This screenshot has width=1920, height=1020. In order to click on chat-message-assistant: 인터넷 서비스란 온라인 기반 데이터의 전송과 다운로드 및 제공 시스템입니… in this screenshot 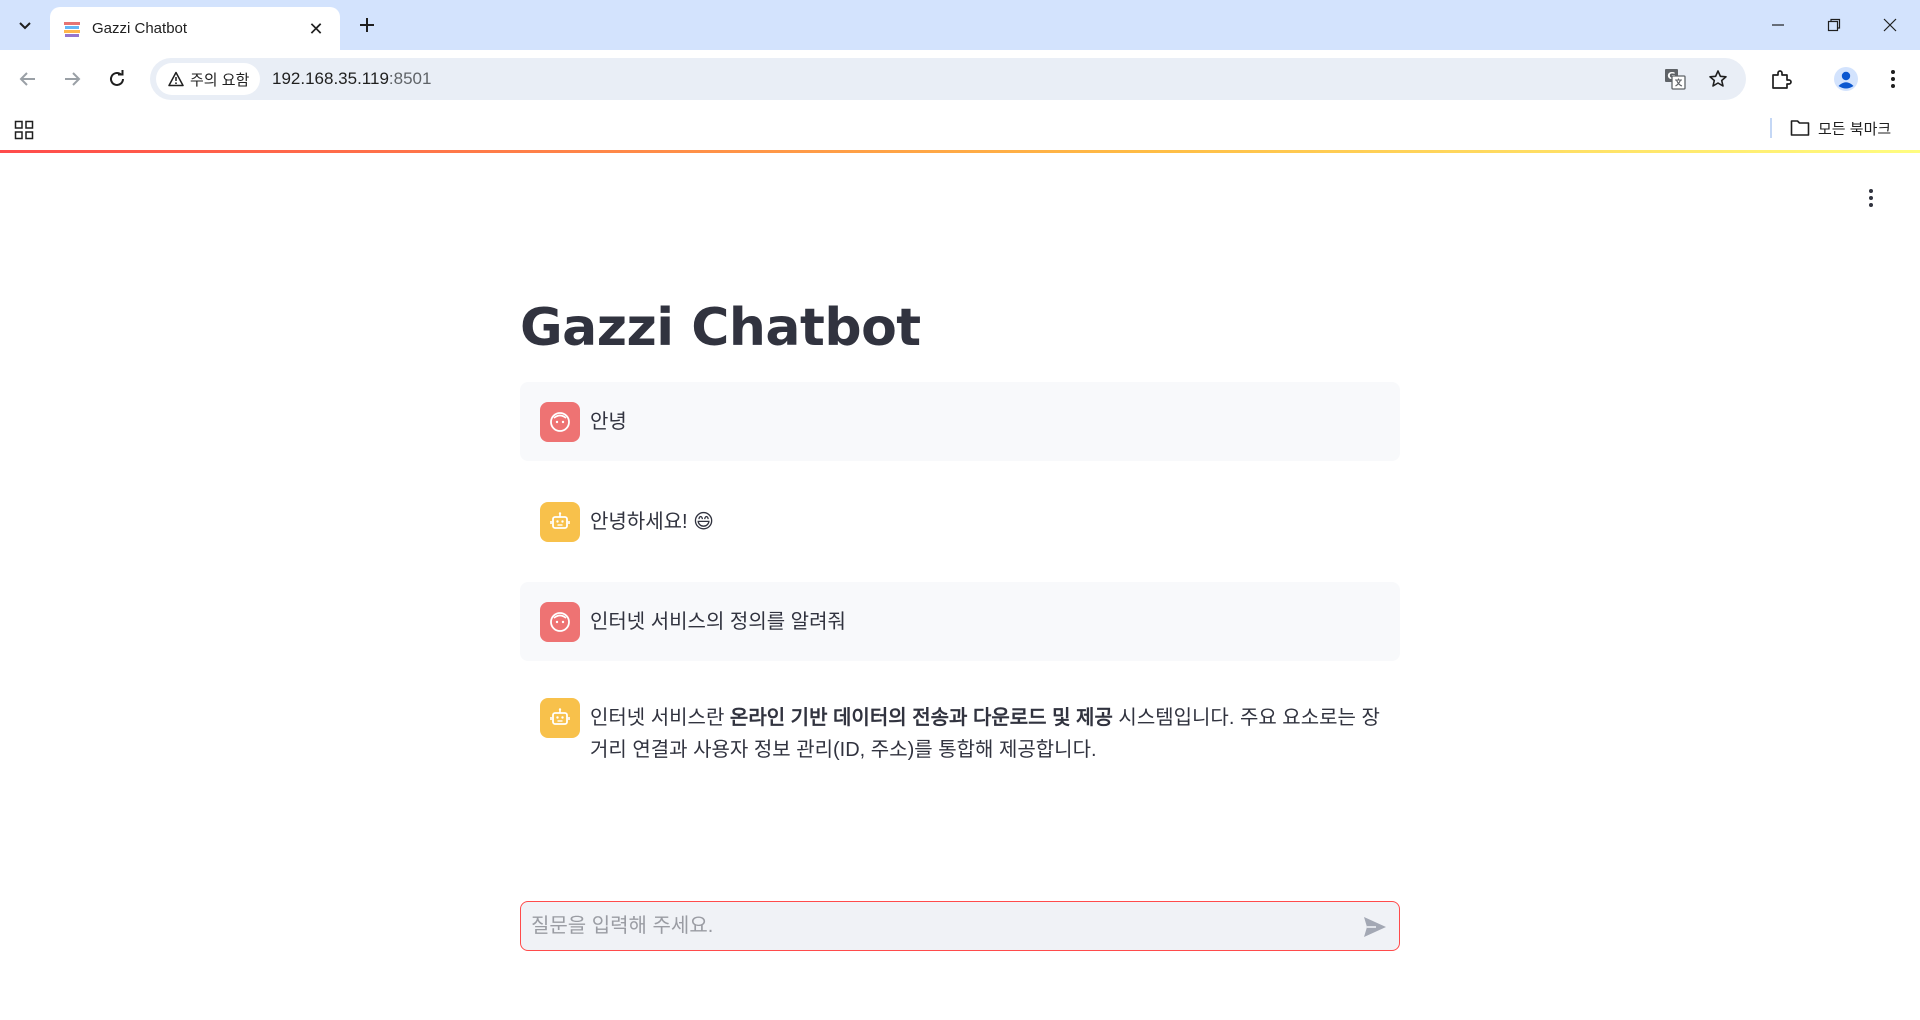, I will do `click(960, 728)`.